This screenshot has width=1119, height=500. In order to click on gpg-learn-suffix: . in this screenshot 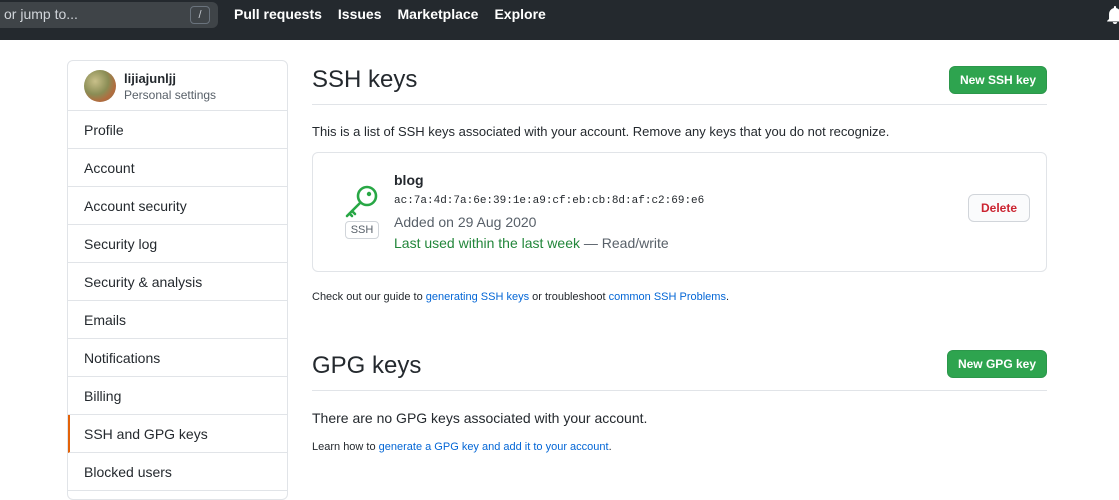, I will do `click(610, 447)`.